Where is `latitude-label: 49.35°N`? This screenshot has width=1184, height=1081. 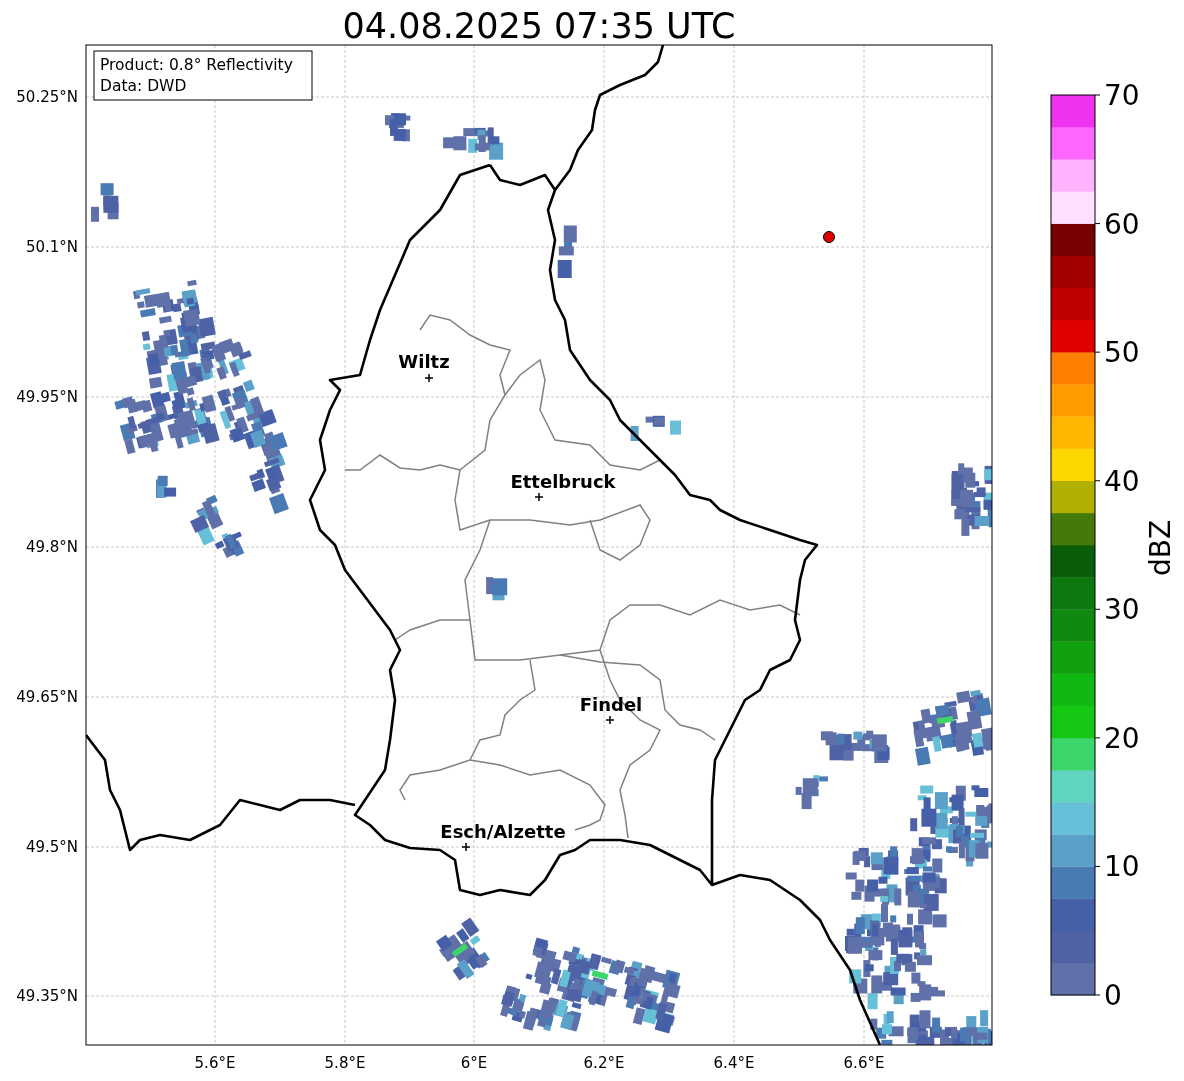 latitude-label: 49.35°N is located at coordinates (47, 996).